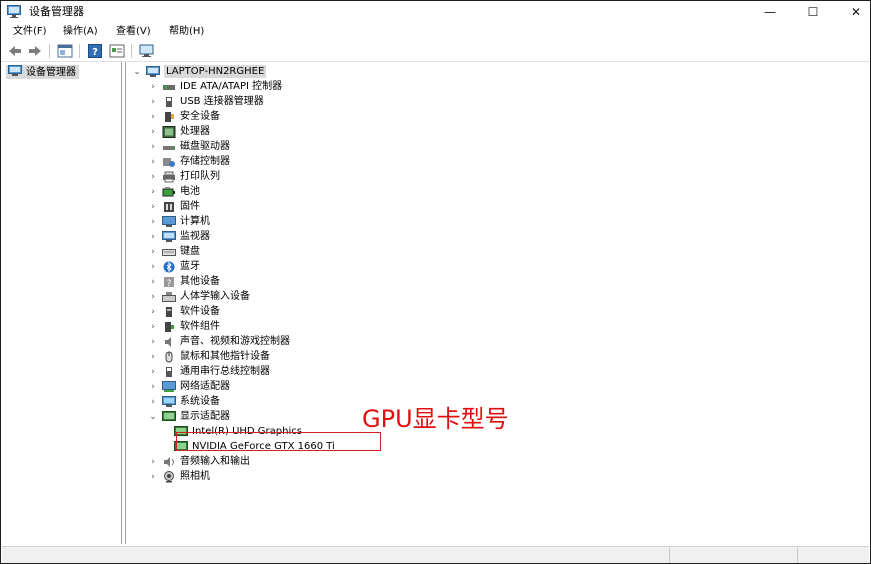 The image size is (871, 564). What do you see at coordinates (200, 401) in the screenshot?
I see `tree-item-label: 系统设备` at bounding box center [200, 401].